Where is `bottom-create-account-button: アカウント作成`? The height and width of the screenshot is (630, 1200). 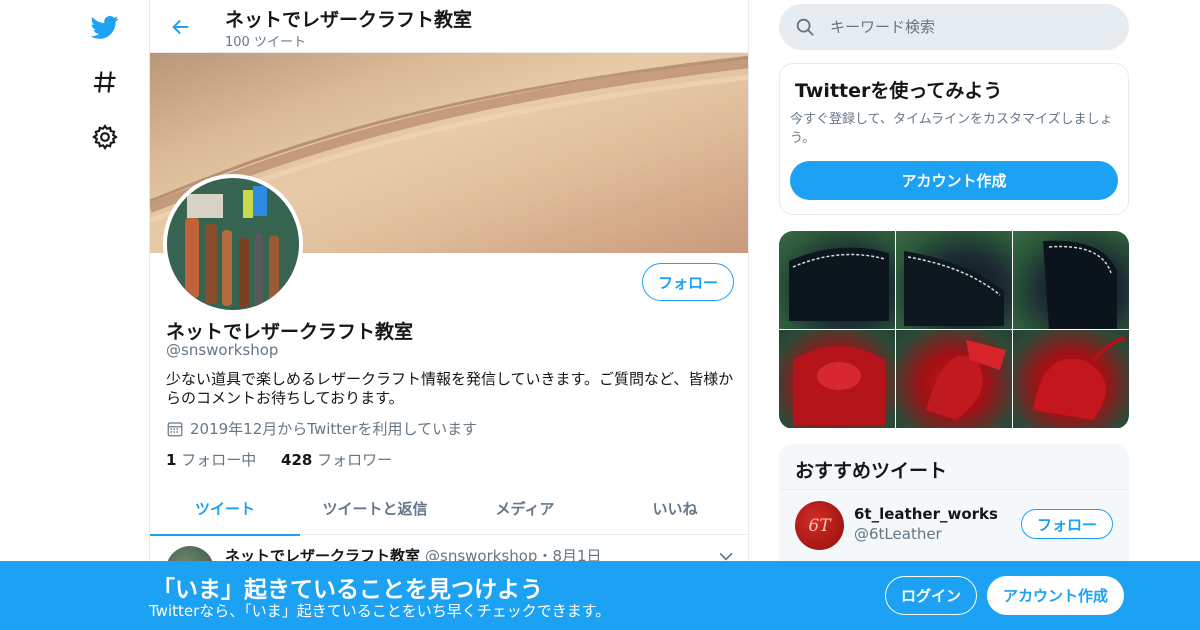
bottom-create-account-button: アカウント作成 is located at coordinates (1055, 595).